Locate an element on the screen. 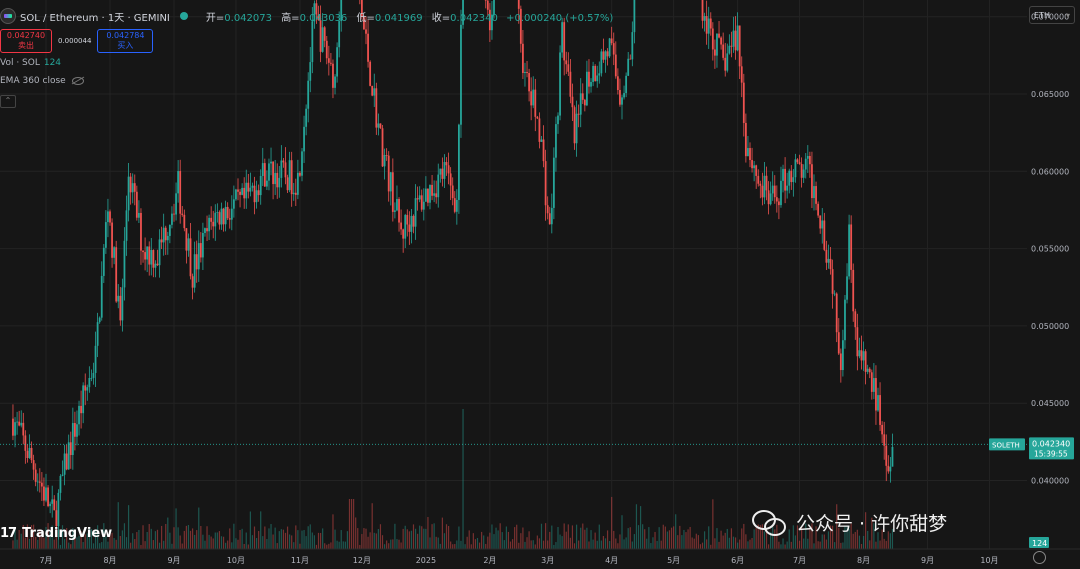 The image size is (1080, 569). sell-label: 卖出 is located at coordinates (26, 45).